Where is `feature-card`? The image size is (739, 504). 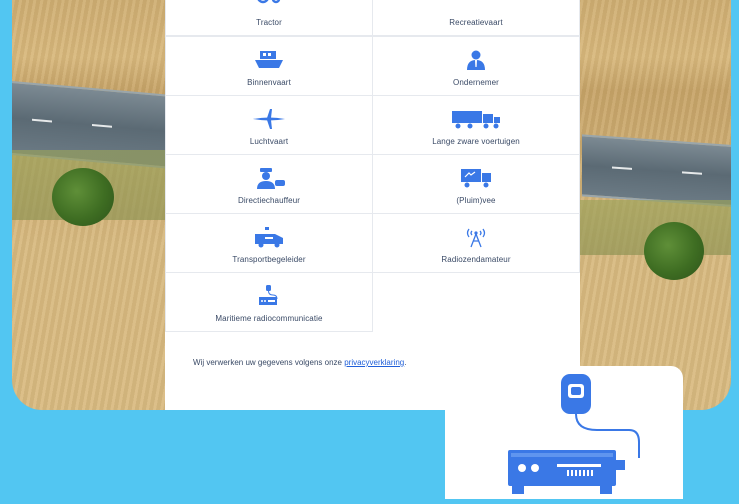
feature-card is located at coordinates (564, 432).